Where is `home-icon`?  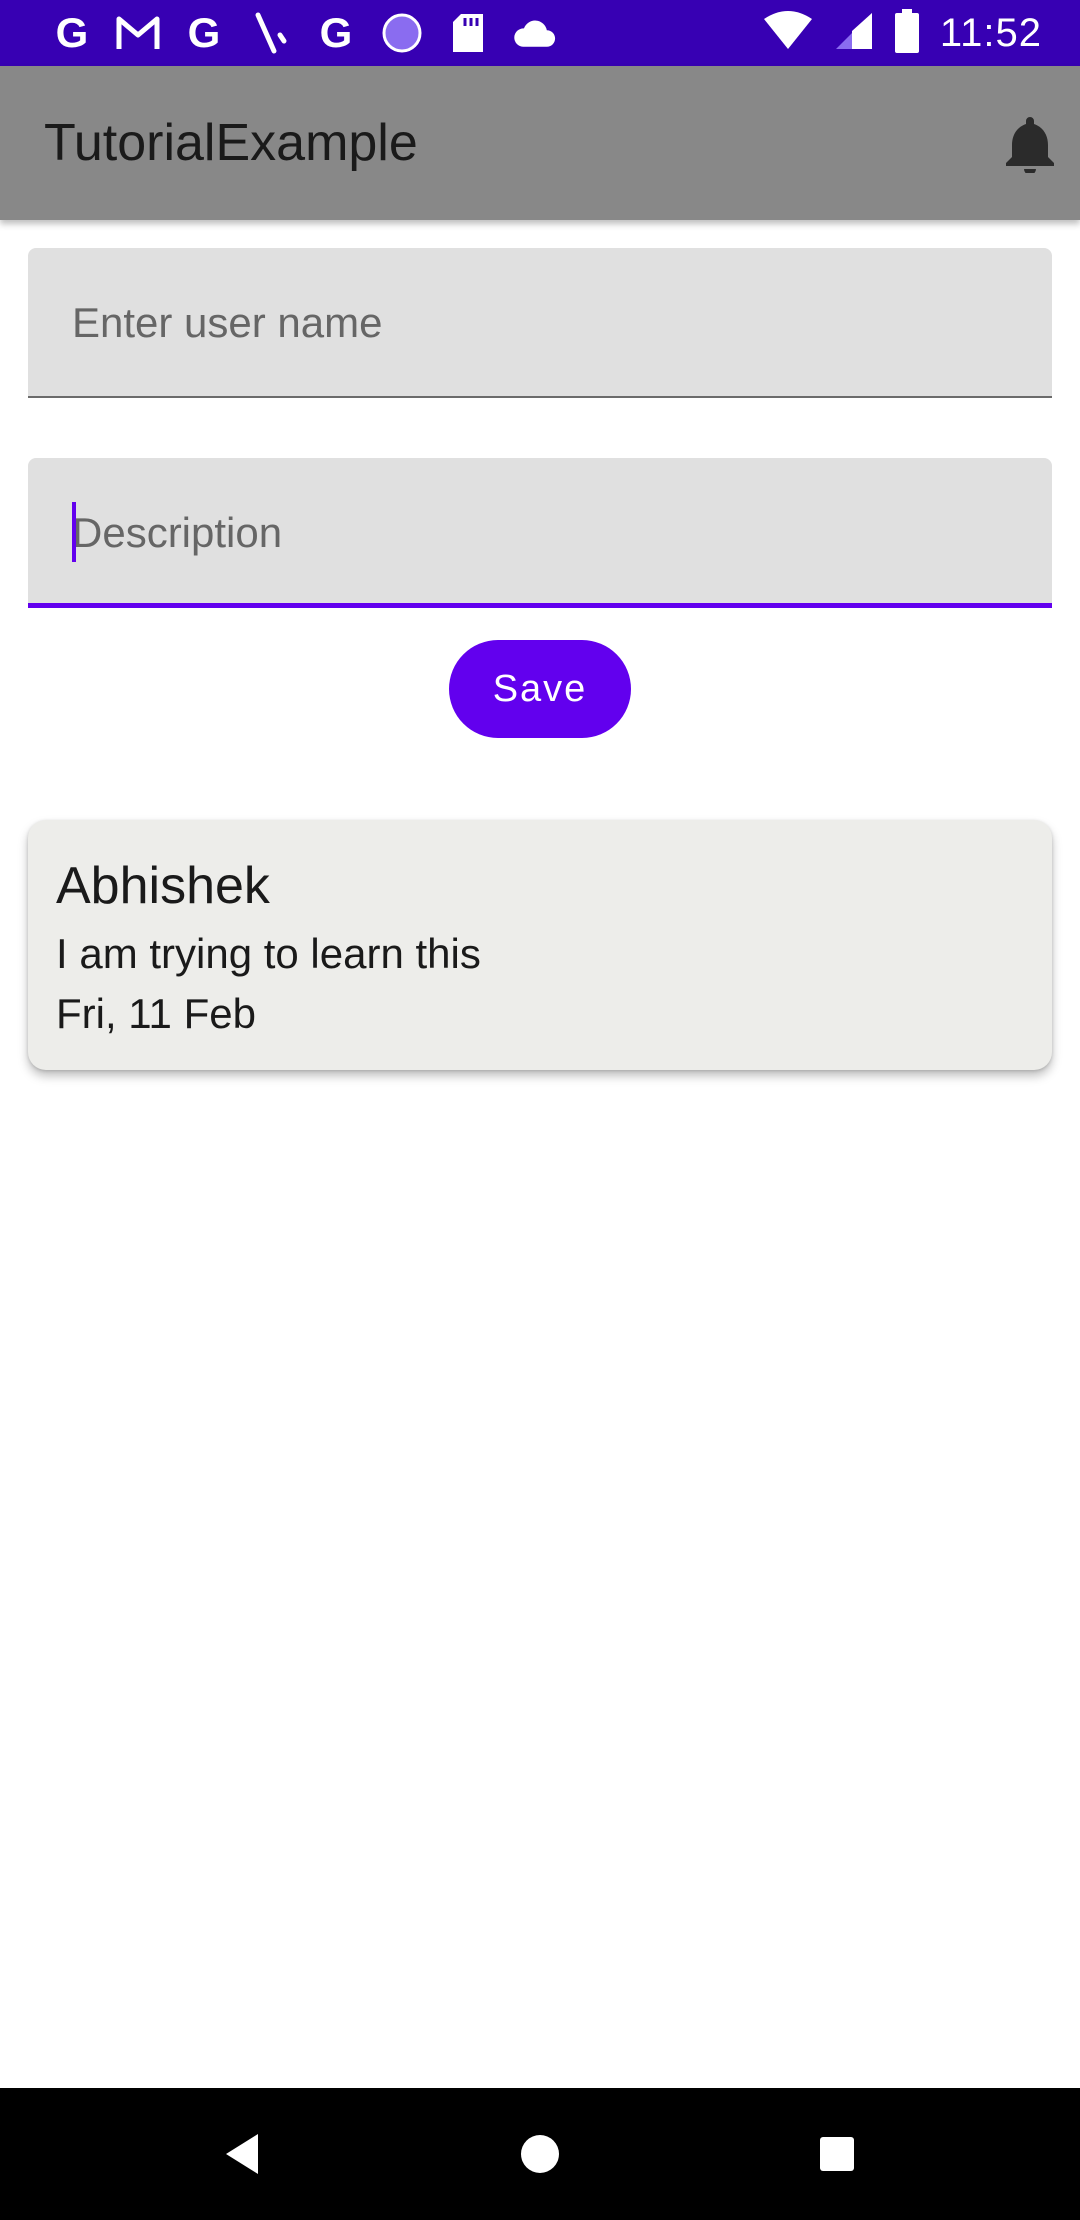
home-icon is located at coordinates (540, 2154).